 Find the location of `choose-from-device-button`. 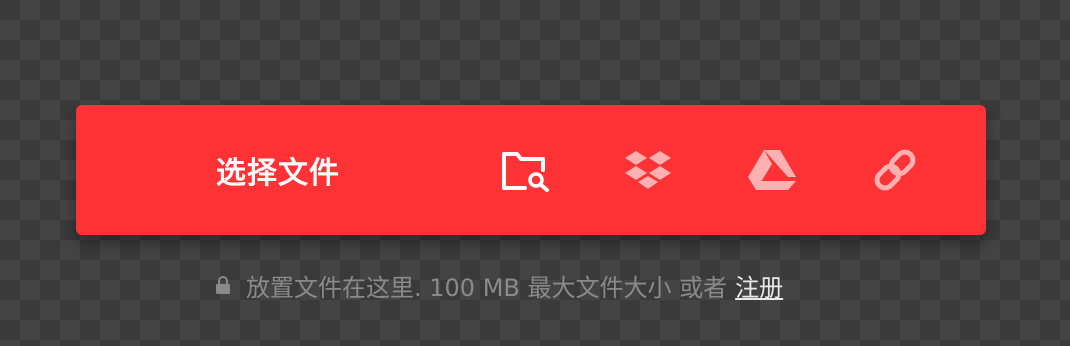

choose-from-device-button is located at coordinates (526, 170).